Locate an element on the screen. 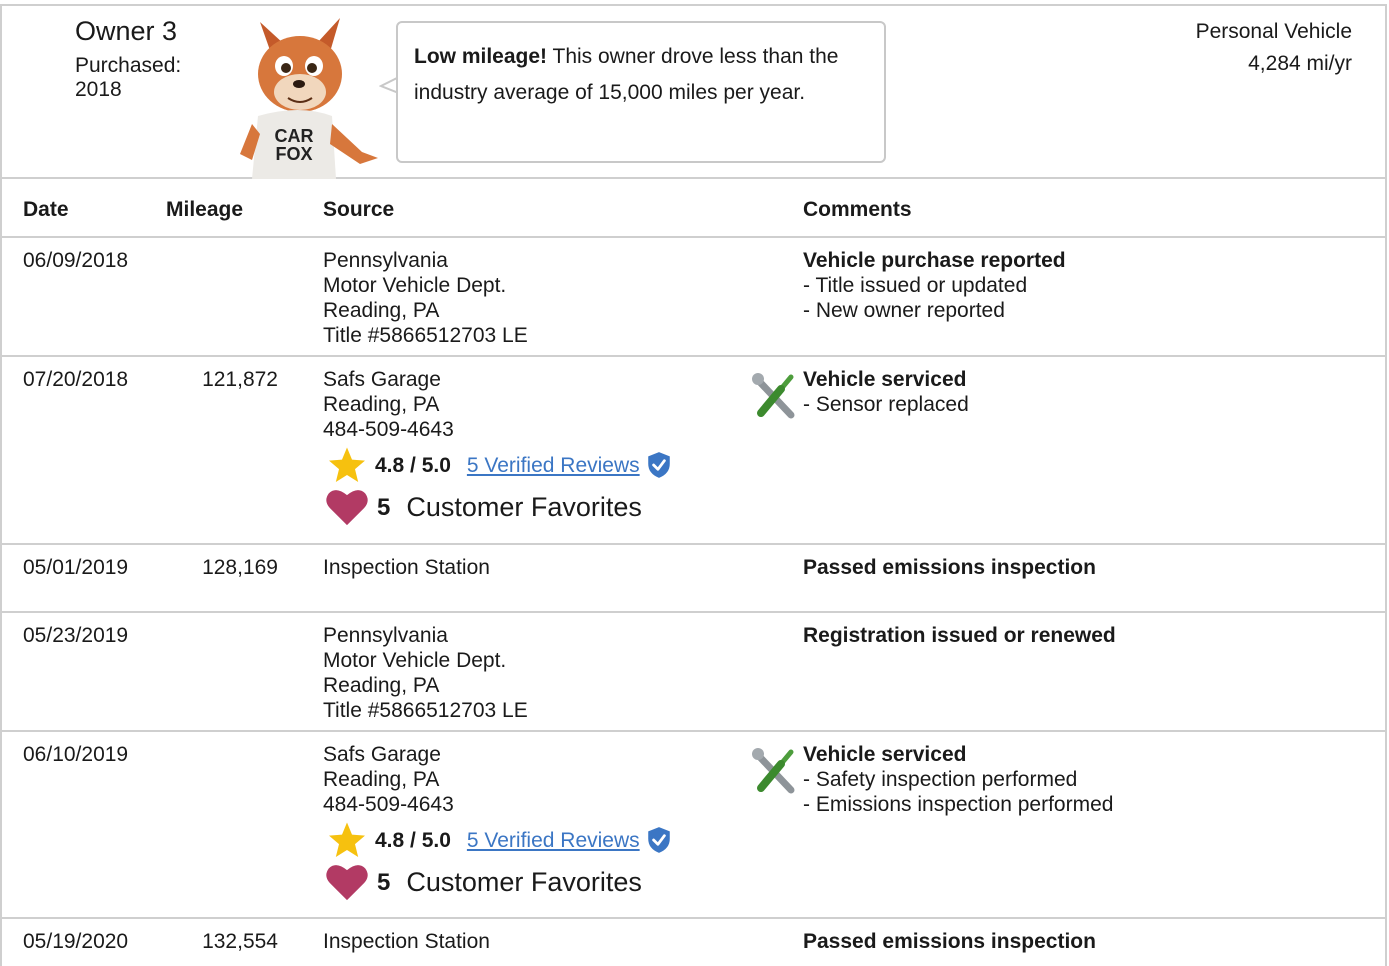  purchase-info: Purchased: 2018 is located at coordinates (145, 78).